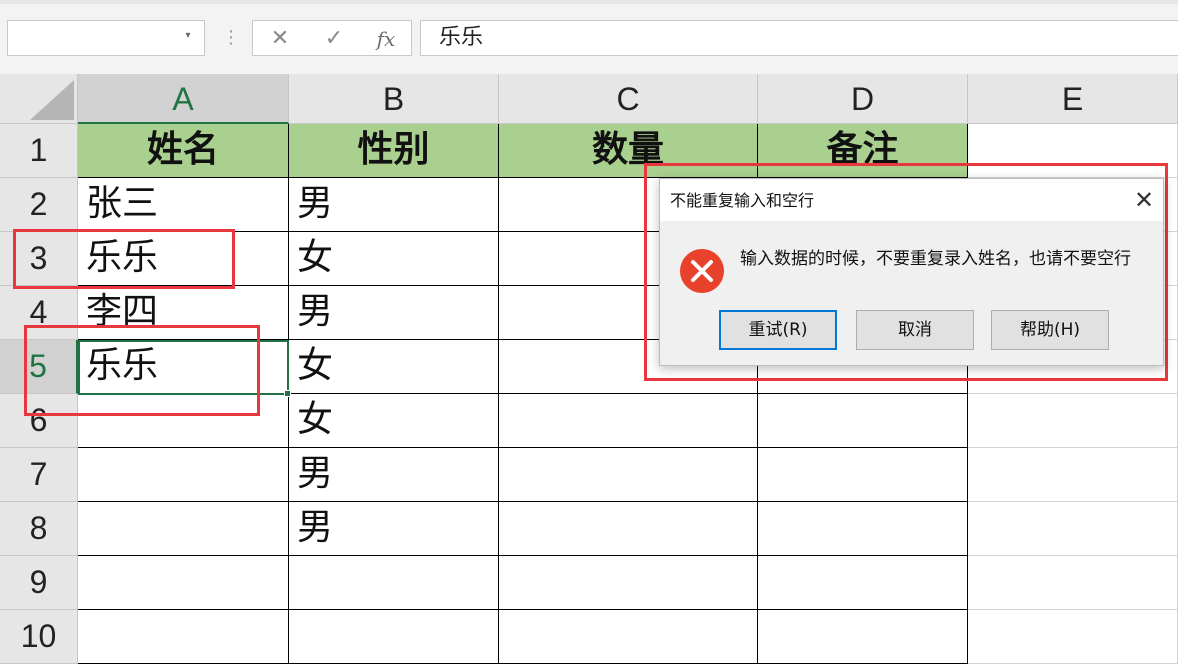 This screenshot has width=1178, height=664. I want to click on formula-input: 乐乐, so click(799, 38).